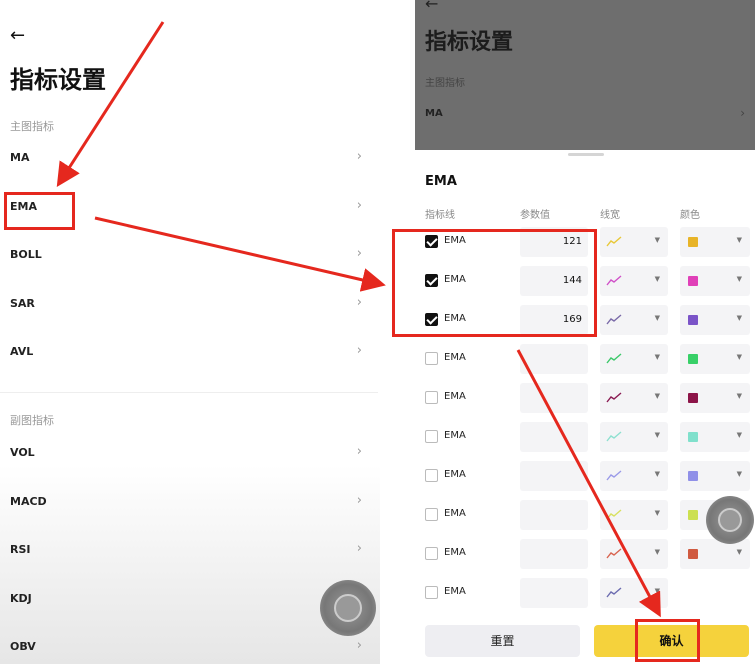  I want to click on indicator-item-avl: AVL ›, so click(185, 354).